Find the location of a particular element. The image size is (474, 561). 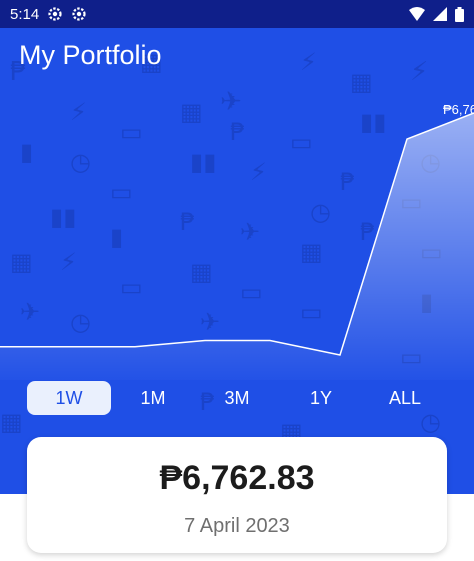

chart-value-label: ₱6,76 is located at coordinates (458, 109).